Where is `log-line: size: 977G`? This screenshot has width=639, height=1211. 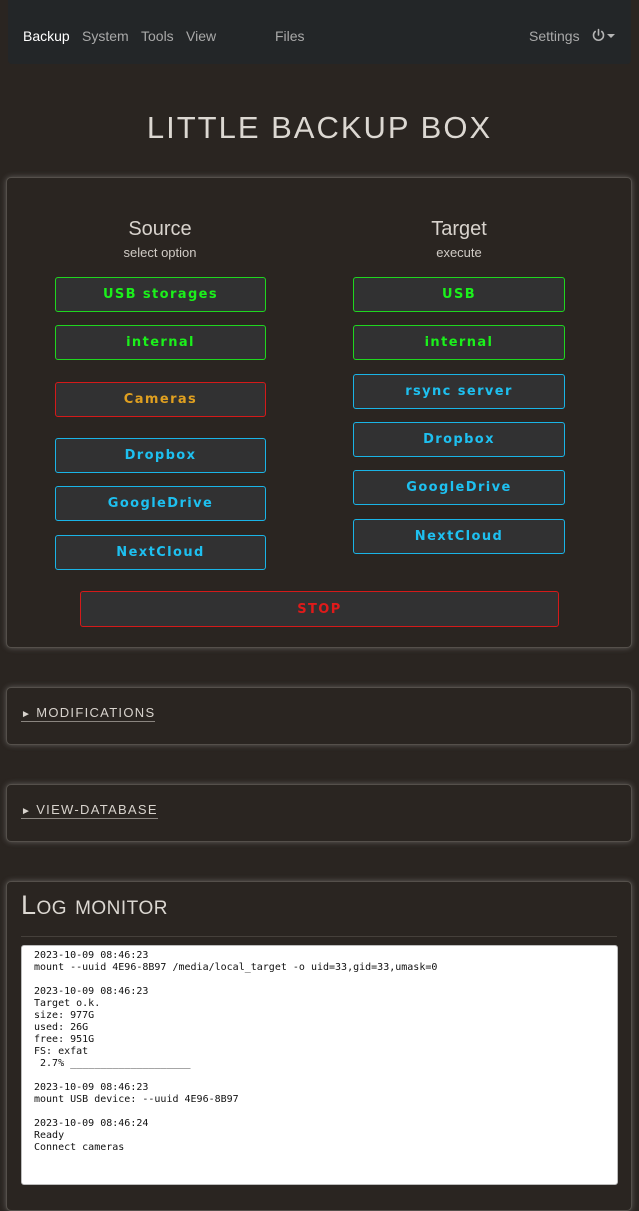
log-line: size: 977G is located at coordinates (64, 1015).